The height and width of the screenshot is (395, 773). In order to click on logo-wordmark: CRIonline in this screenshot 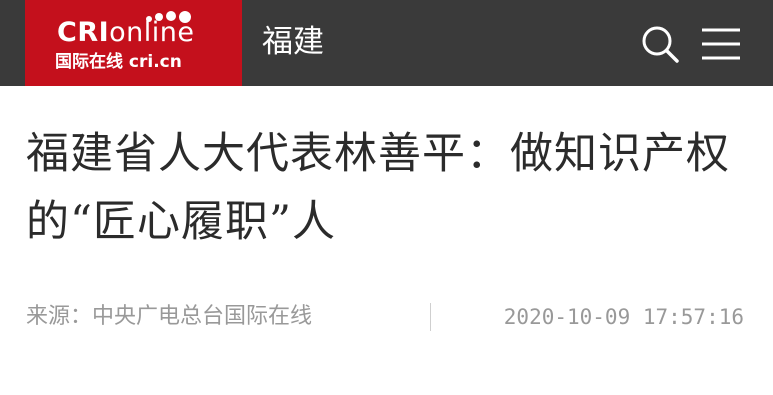, I will do `click(126, 33)`.